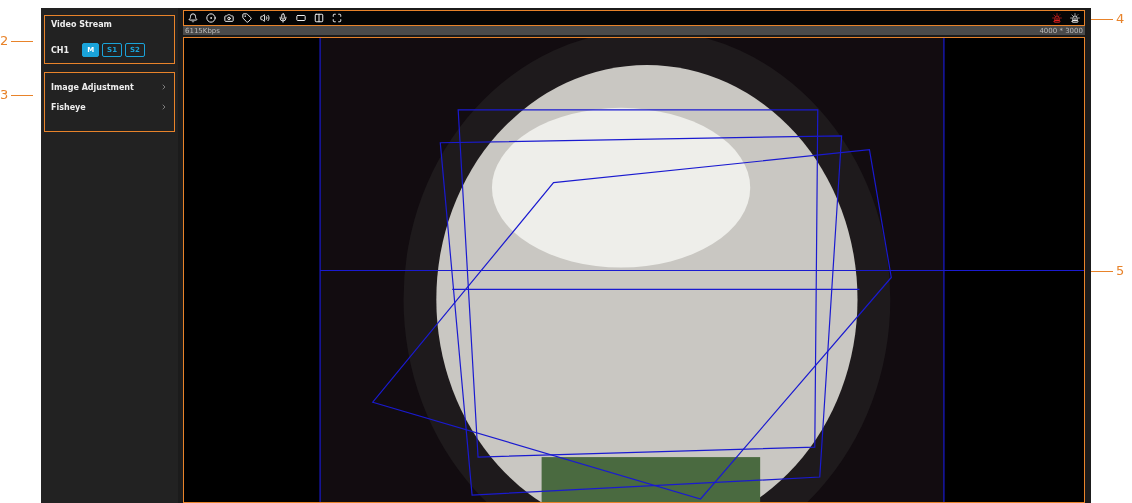  What do you see at coordinates (247, 18) in the screenshot?
I see `tag-icon` at bounding box center [247, 18].